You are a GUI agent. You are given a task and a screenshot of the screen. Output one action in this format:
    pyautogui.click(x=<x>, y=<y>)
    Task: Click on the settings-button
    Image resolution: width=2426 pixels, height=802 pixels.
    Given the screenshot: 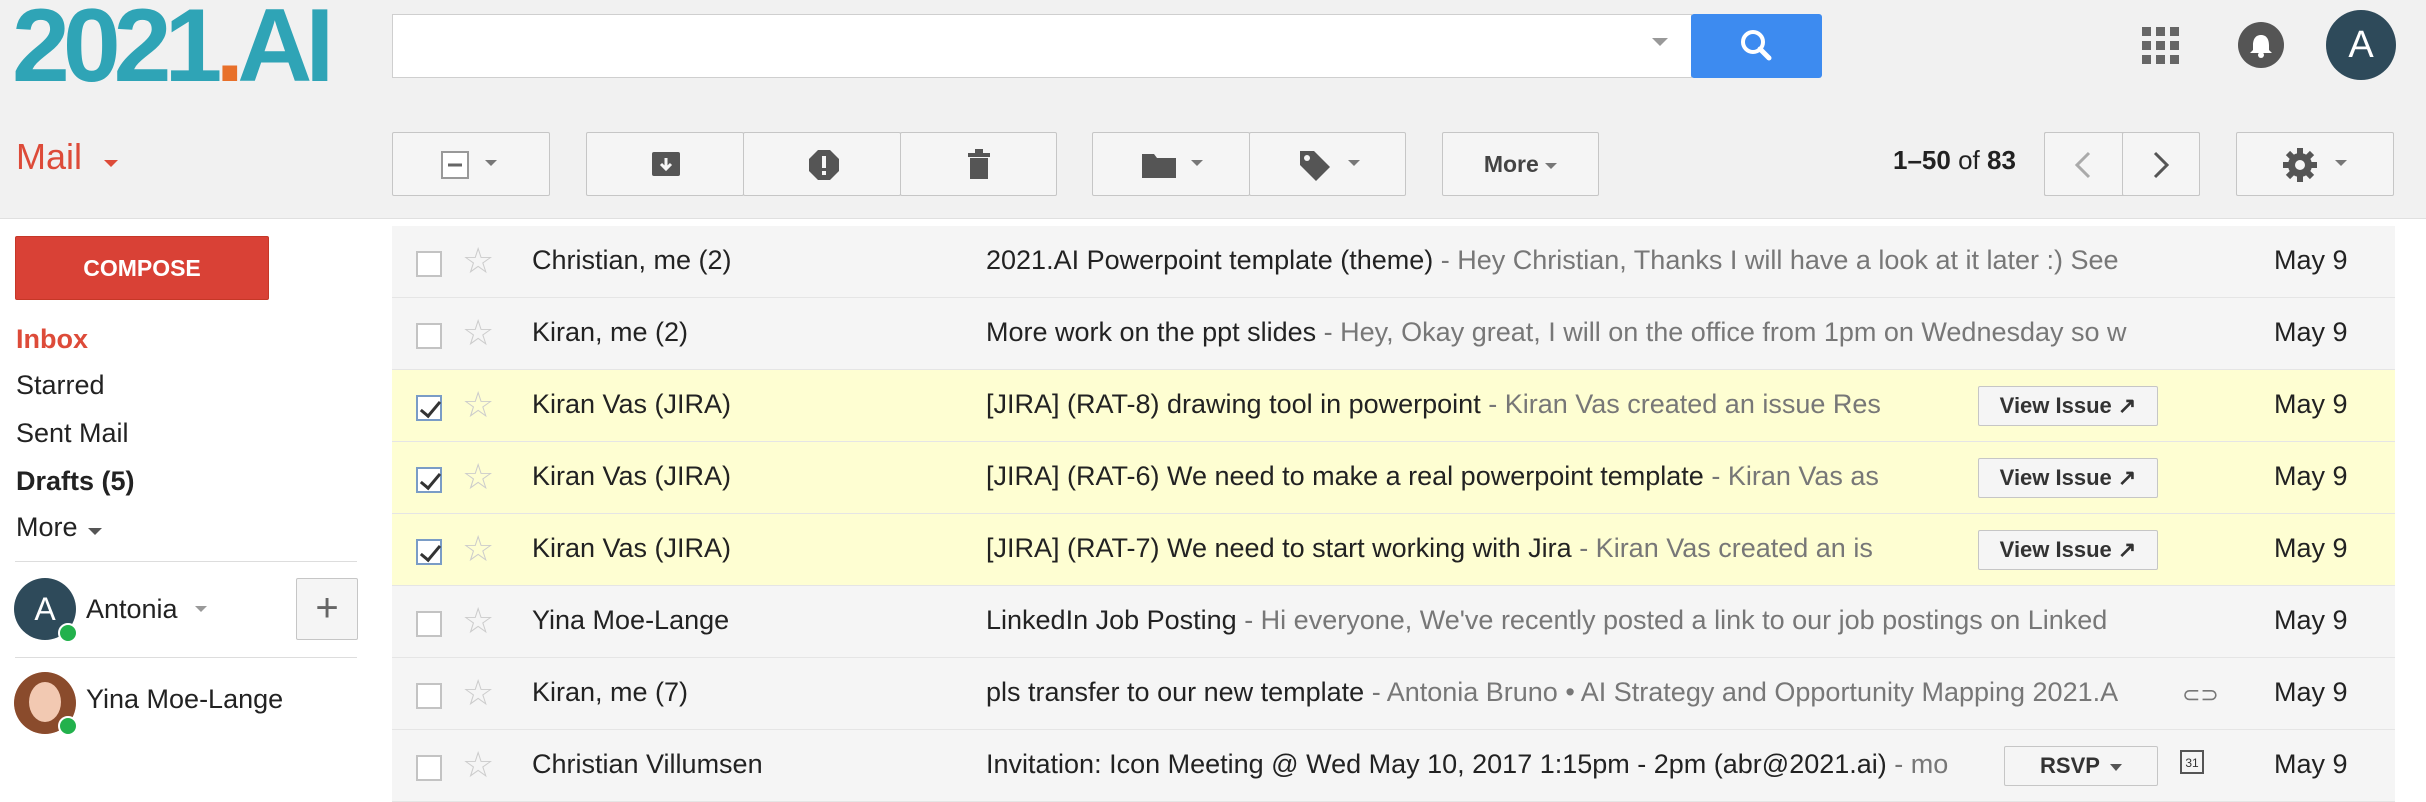 What is the action you would take?
    pyautogui.click(x=2315, y=164)
    